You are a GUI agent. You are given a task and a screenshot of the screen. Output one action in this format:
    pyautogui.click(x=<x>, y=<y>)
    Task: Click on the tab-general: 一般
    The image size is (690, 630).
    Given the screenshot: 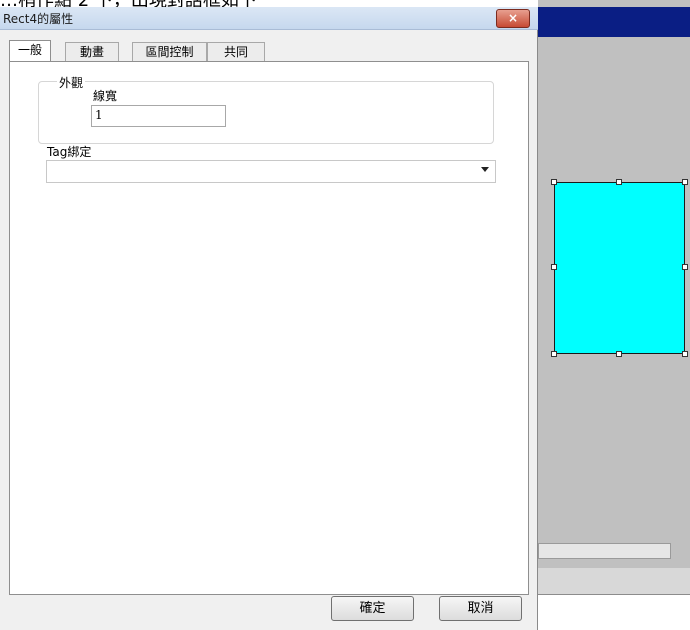 What is the action you would take?
    pyautogui.click(x=30, y=50)
    